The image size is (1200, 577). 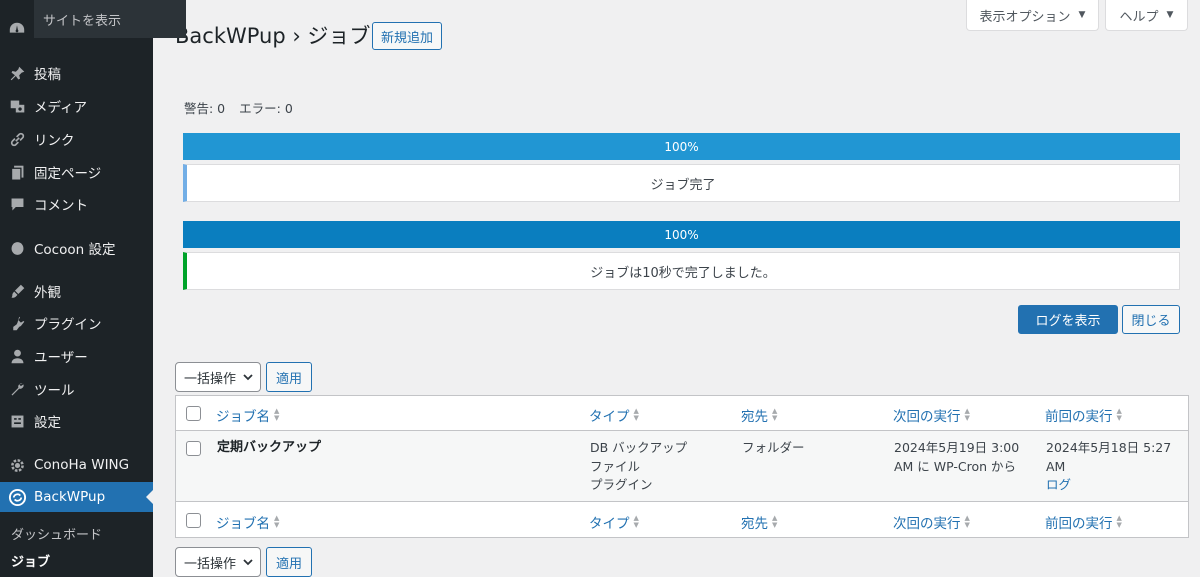 What do you see at coordinates (289, 377) in the screenshot?
I see `apply-button: 適用` at bounding box center [289, 377].